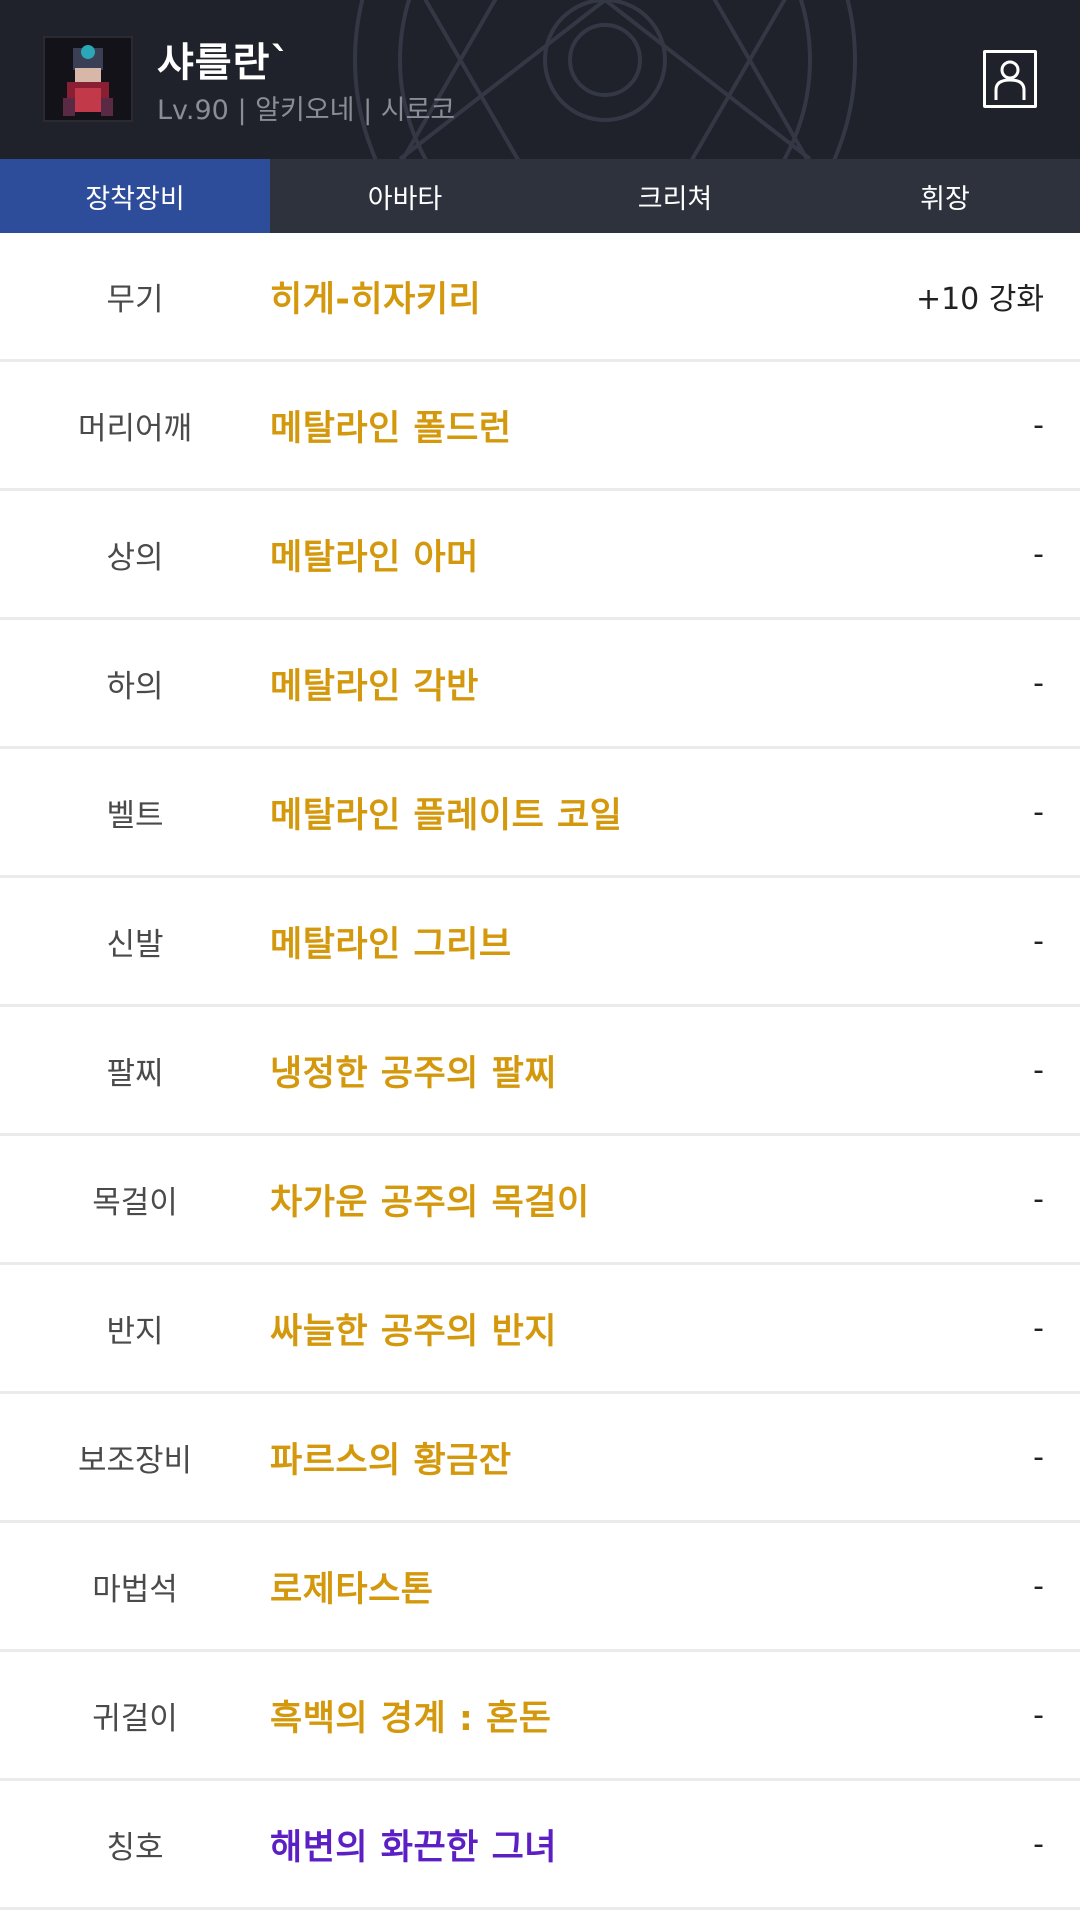 The height and width of the screenshot is (1920, 1080). I want to click on tab-emblem: 휘장, so click(945, 196).